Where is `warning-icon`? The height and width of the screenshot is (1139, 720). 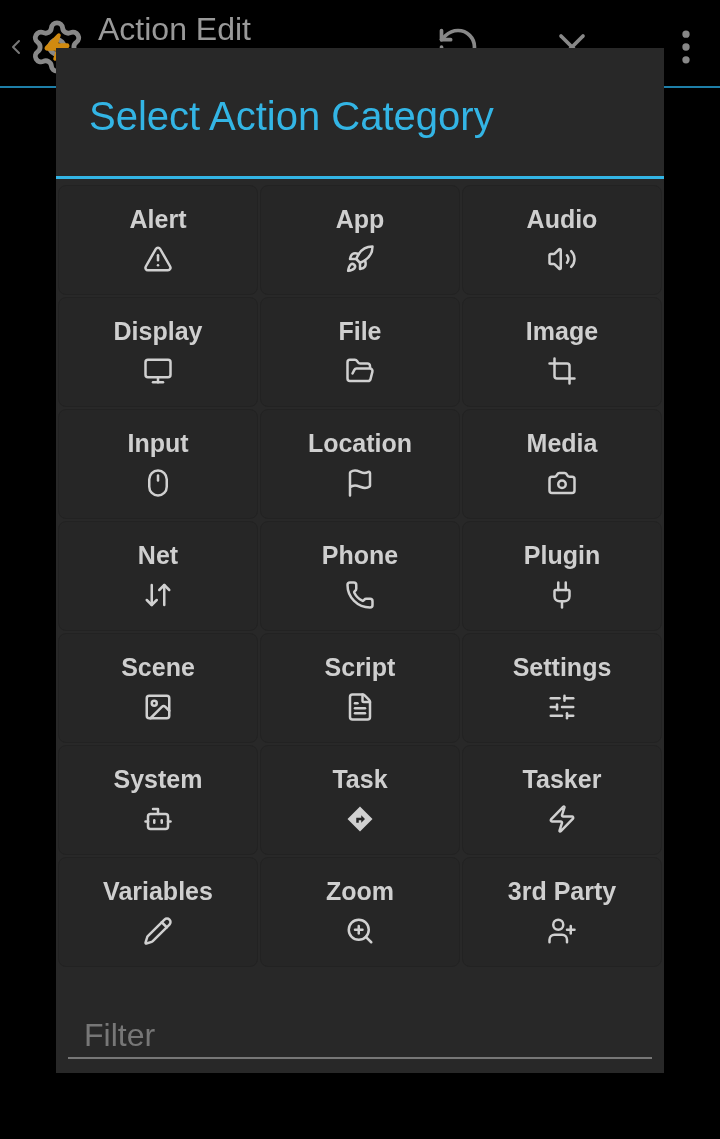
warning-icon is located at coordinates (158, 259).